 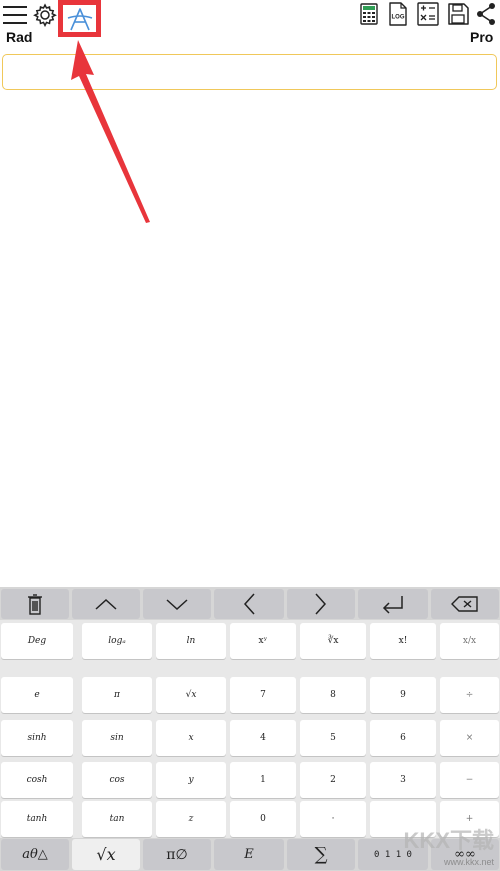 What do you see at coordinates (191, 695) in the screenshot?
I see `key-r2-c3: √x` at bounding box center [191, 695].